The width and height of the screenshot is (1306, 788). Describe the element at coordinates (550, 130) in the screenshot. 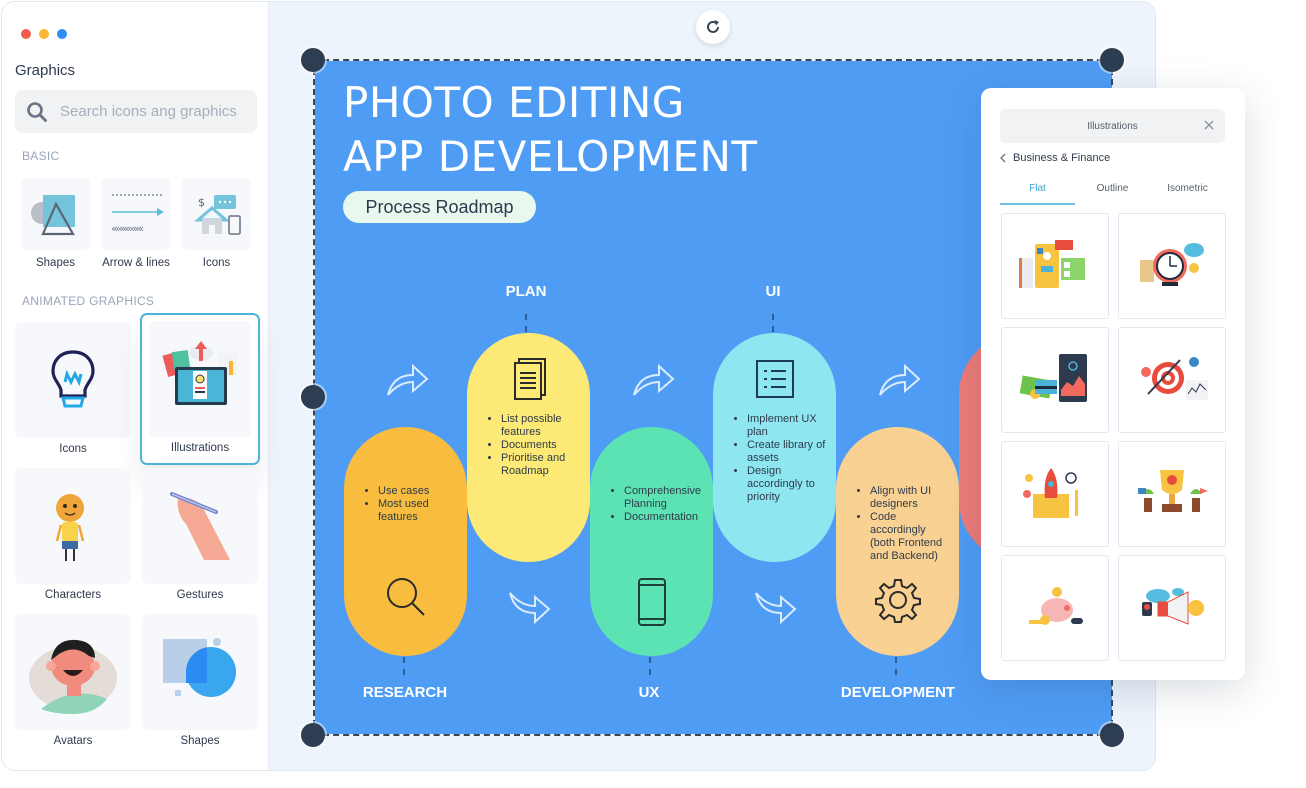

I see `artboard-title: PHOTO EDITING APP DEVELOPMENT` at that location.